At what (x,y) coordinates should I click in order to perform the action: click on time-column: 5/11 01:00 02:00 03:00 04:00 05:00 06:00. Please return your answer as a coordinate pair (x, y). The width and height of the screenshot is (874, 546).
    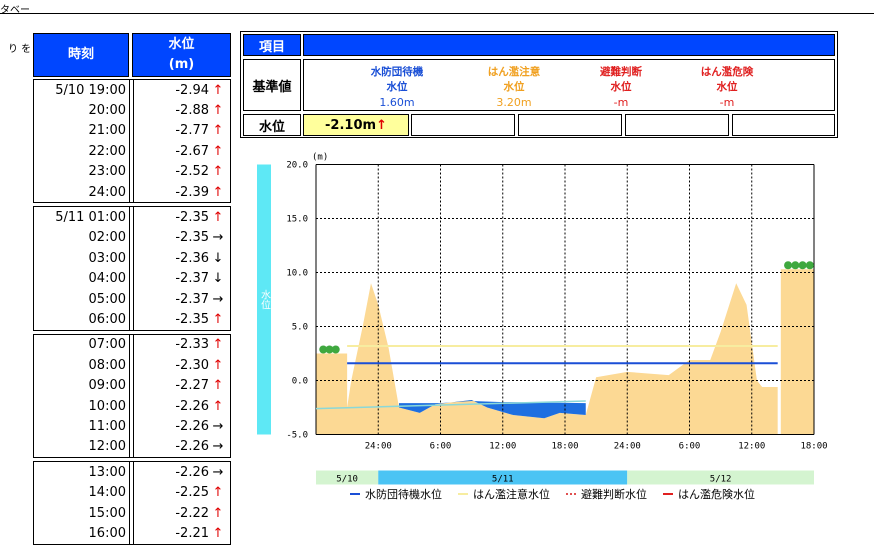
    Looking at the image, I should click on (82, 268).